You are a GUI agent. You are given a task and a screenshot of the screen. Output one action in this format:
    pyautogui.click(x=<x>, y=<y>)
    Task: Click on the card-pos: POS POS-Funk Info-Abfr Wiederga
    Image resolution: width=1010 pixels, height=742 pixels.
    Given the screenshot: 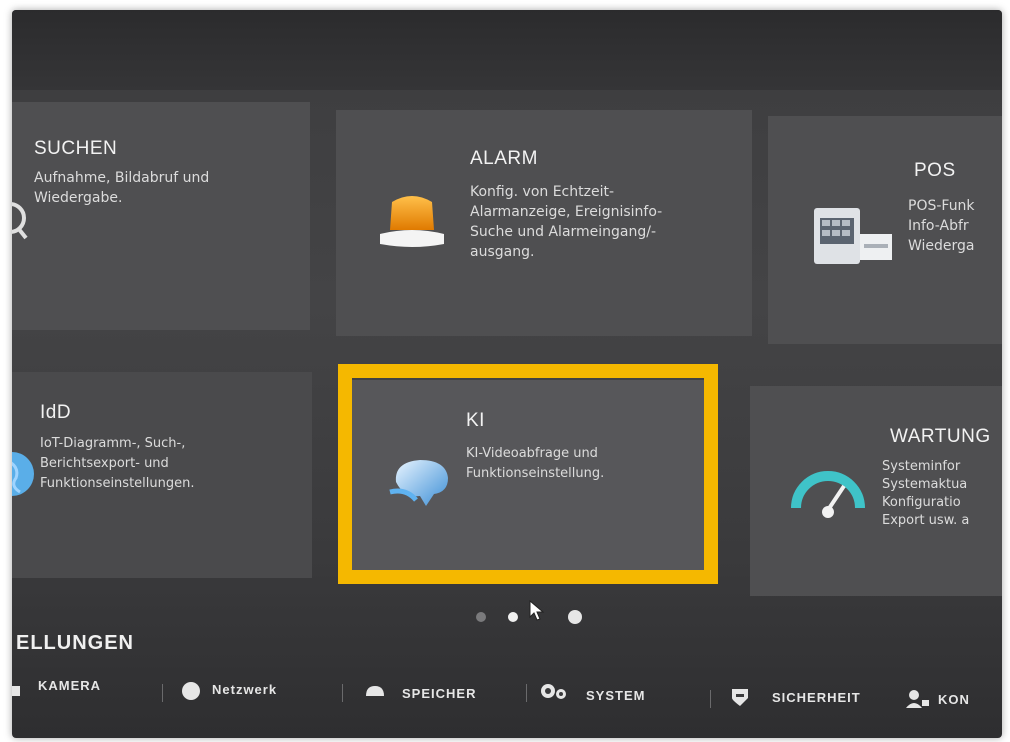 What is the action you would take?
    pyautogui.click(x=885, y=230)
    